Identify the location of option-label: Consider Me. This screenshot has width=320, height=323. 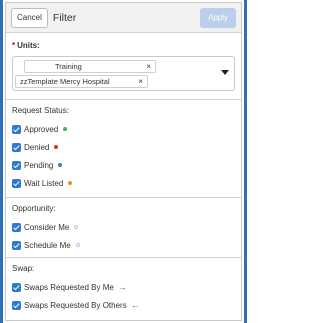
(47, 227).